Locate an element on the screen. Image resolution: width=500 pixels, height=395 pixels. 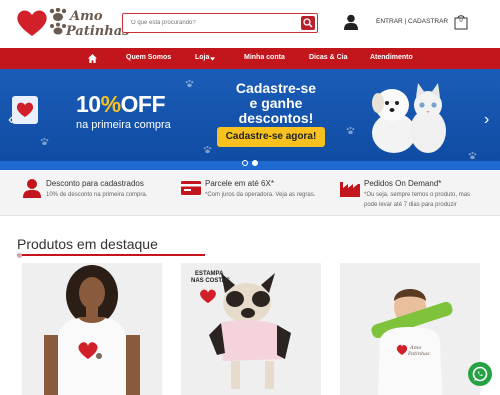
cart-count: 0 is located at coordinates (461, 21).